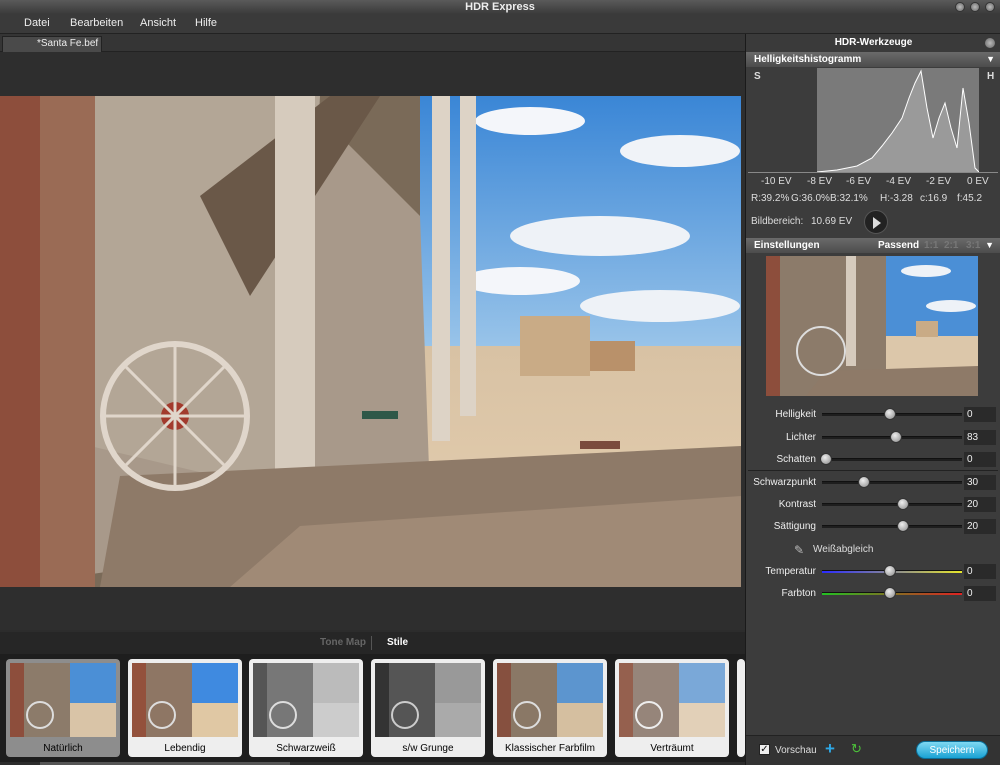 The height and width of the screenshot is (765, 1000). Describe the element at coordinates (934, 198) in the screenshot. I see `stat-c: c:16.9` at that location.